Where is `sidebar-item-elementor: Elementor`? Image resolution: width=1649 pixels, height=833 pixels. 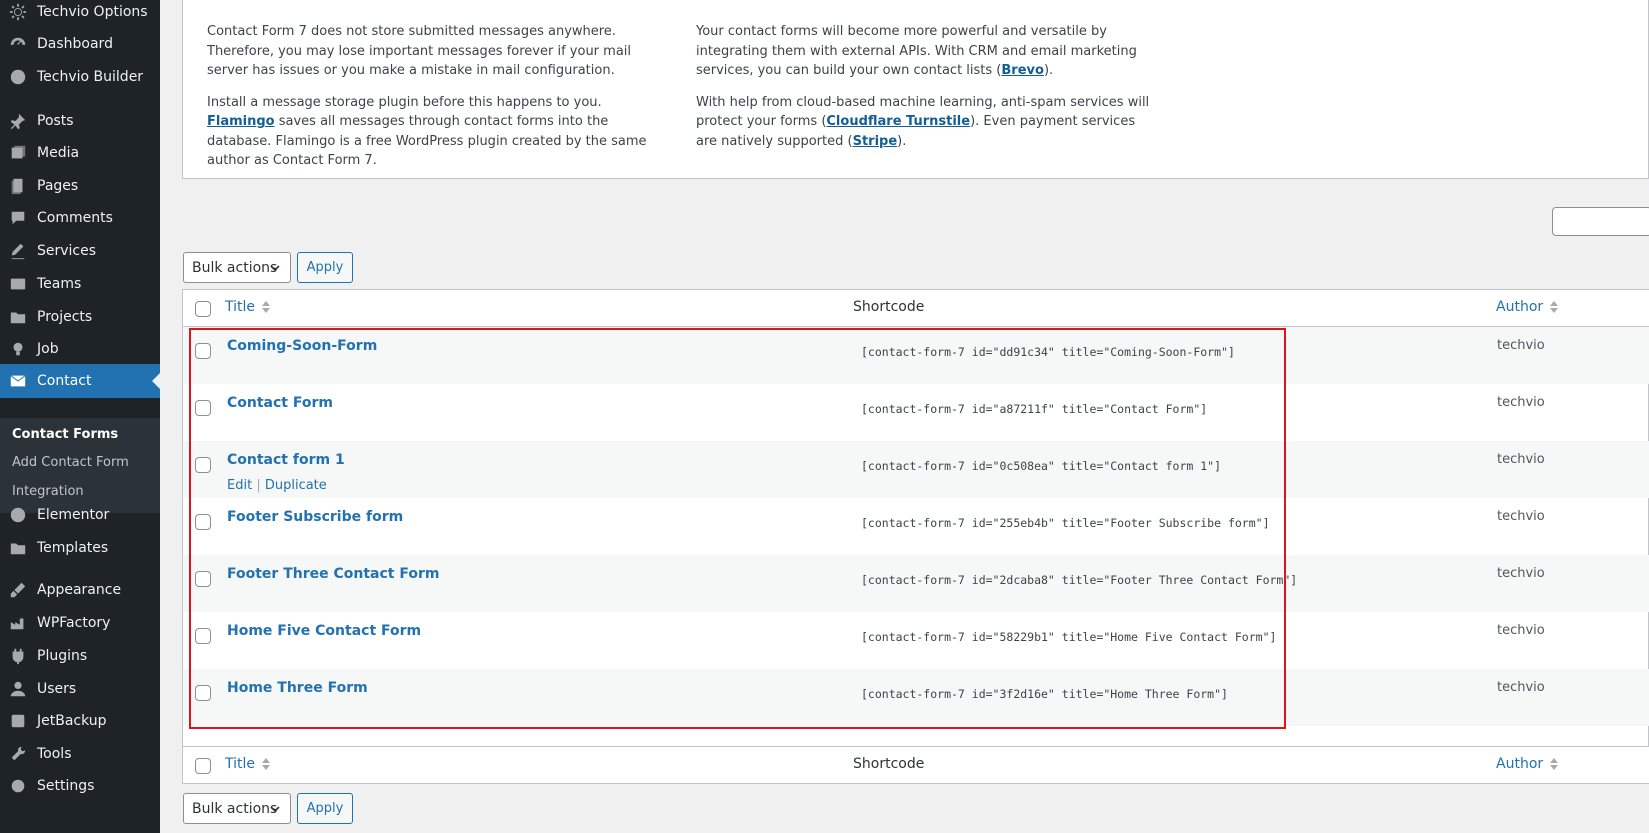
sidebar-item-elementor: Elementor is located at coordinates (80, 515).